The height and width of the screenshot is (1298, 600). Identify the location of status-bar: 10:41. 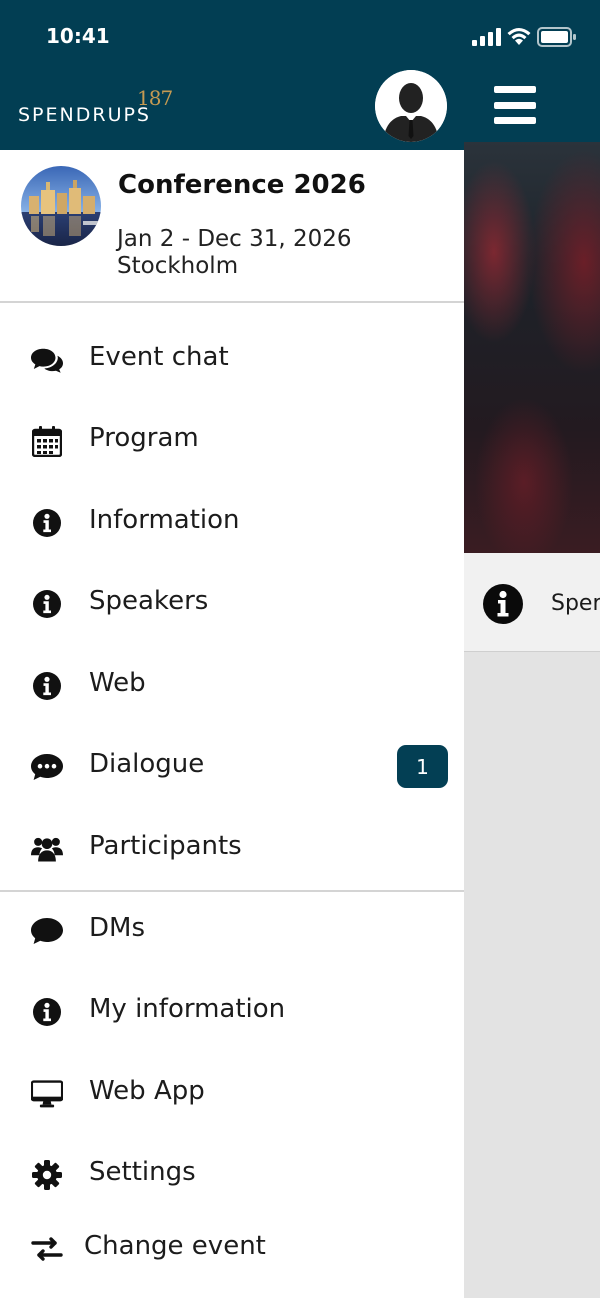
(300, 36).